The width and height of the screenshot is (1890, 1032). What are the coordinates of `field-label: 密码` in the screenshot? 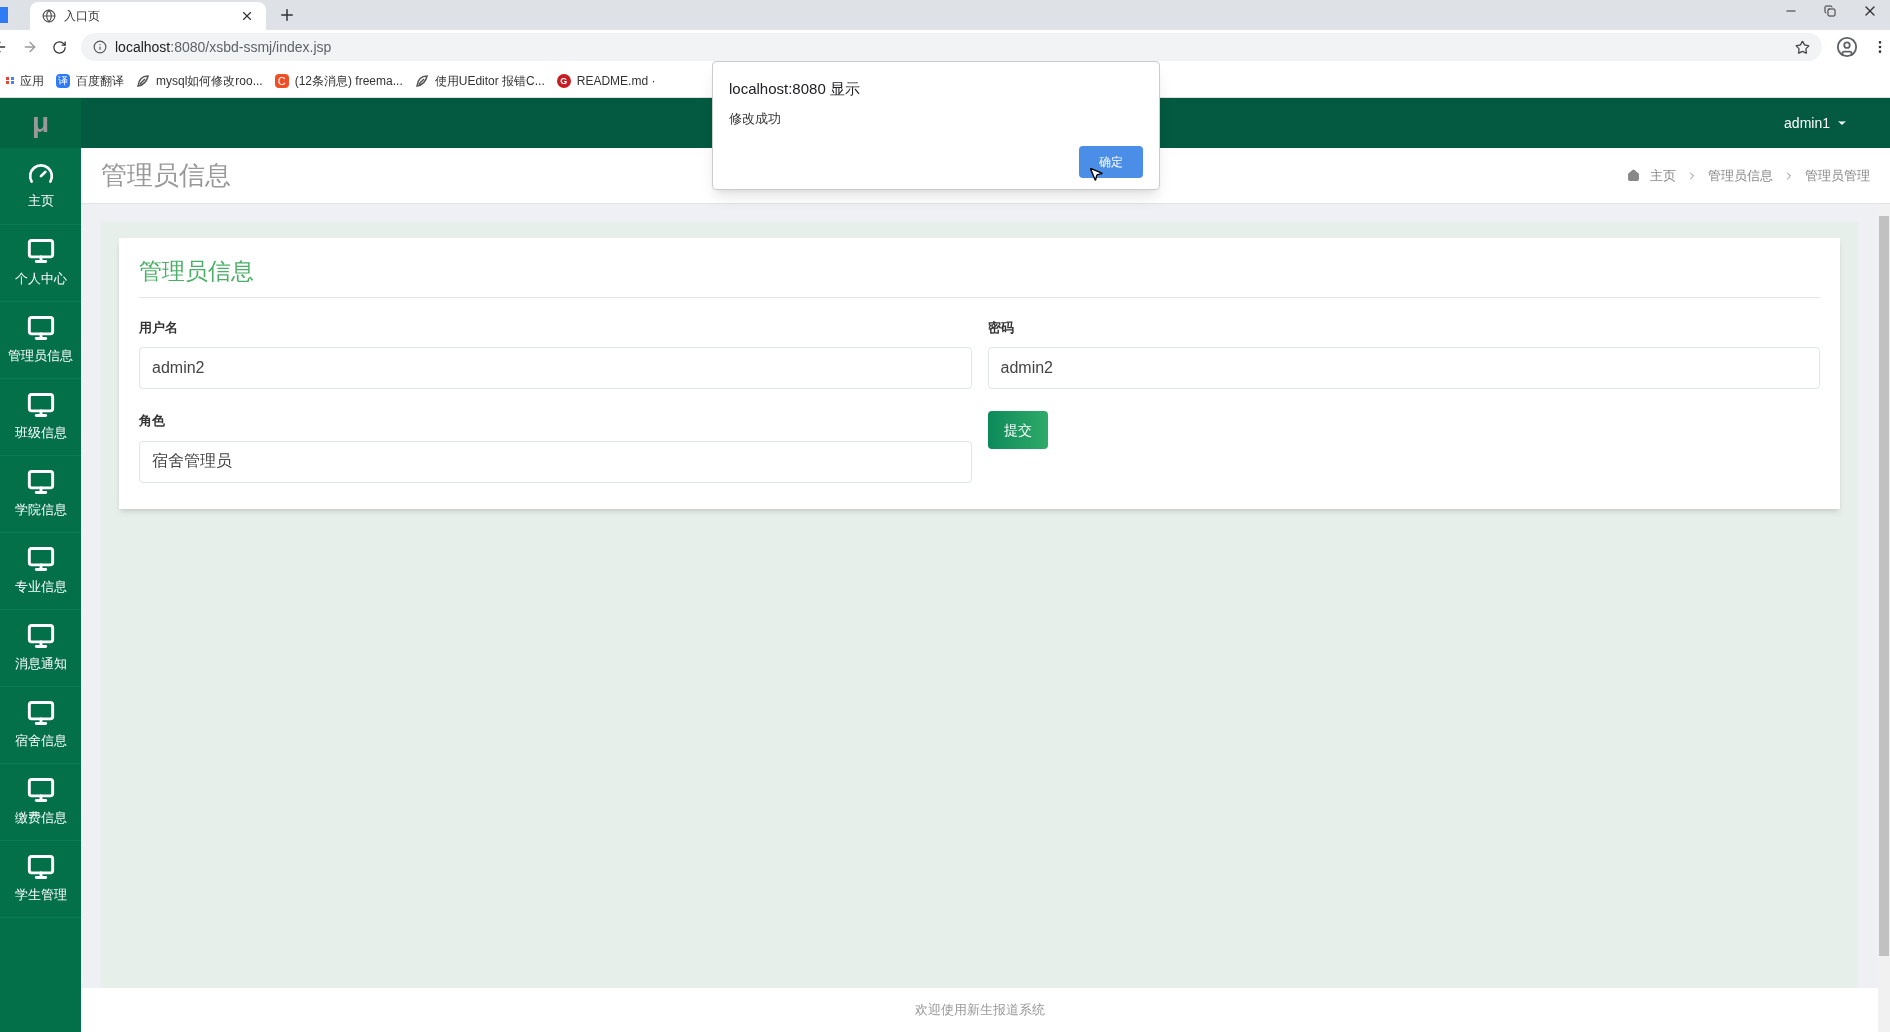 It's located at (1001, 327).